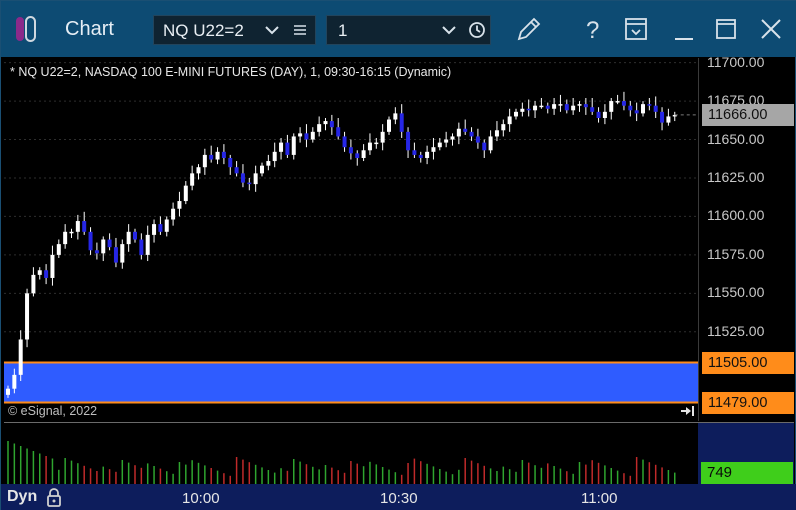 The image size is (796, 510). What do you see at coordinates (300, 30) in the screenshot?
I see `list-menu-icon` at bounding box center [300, 30].